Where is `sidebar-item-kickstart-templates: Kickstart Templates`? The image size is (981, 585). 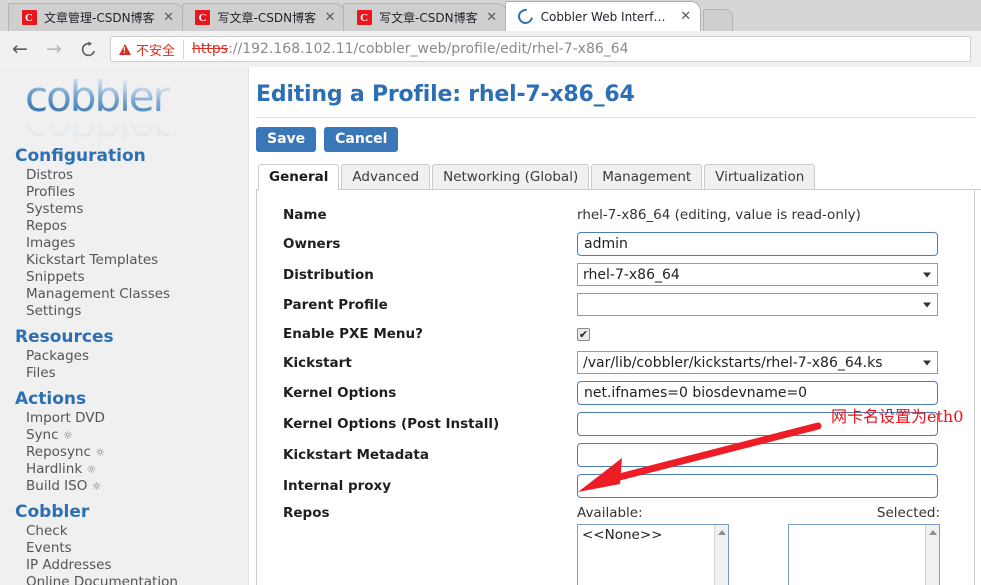
sidebar-item-kickstart-templates: Kickstart Templates is located at coordinates (131, 260).